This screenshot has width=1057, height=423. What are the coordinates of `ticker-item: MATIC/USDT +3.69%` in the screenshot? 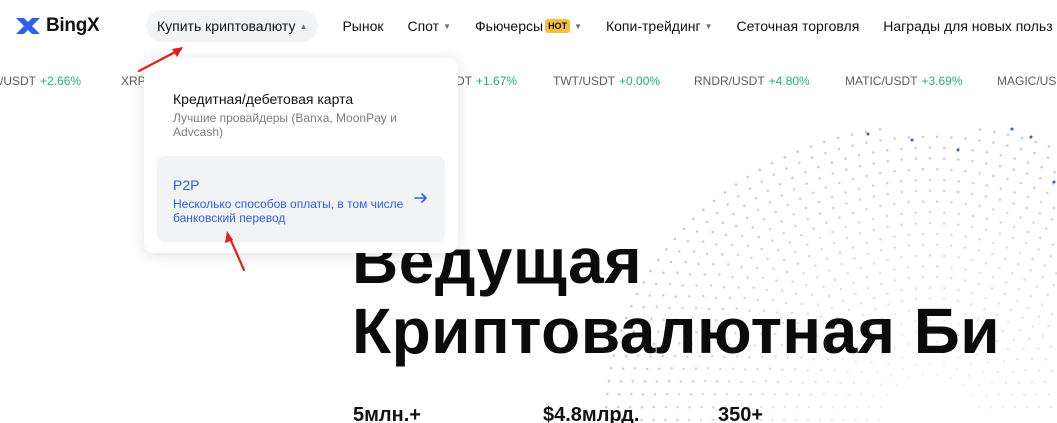 It's located at (904, 81).